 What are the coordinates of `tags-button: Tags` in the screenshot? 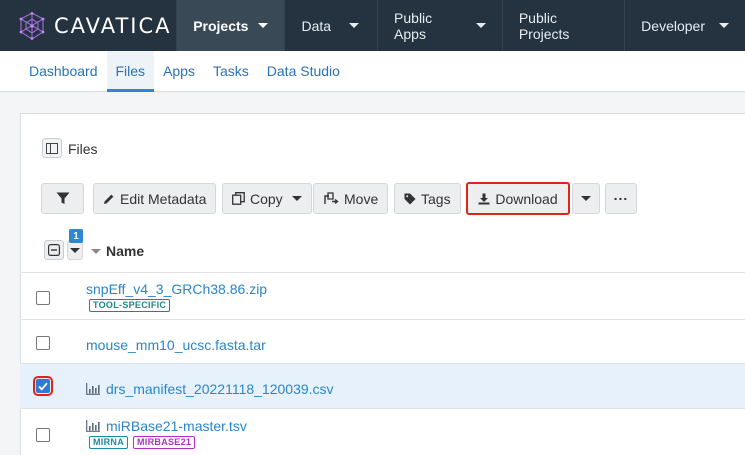 It's located at (427, 198).